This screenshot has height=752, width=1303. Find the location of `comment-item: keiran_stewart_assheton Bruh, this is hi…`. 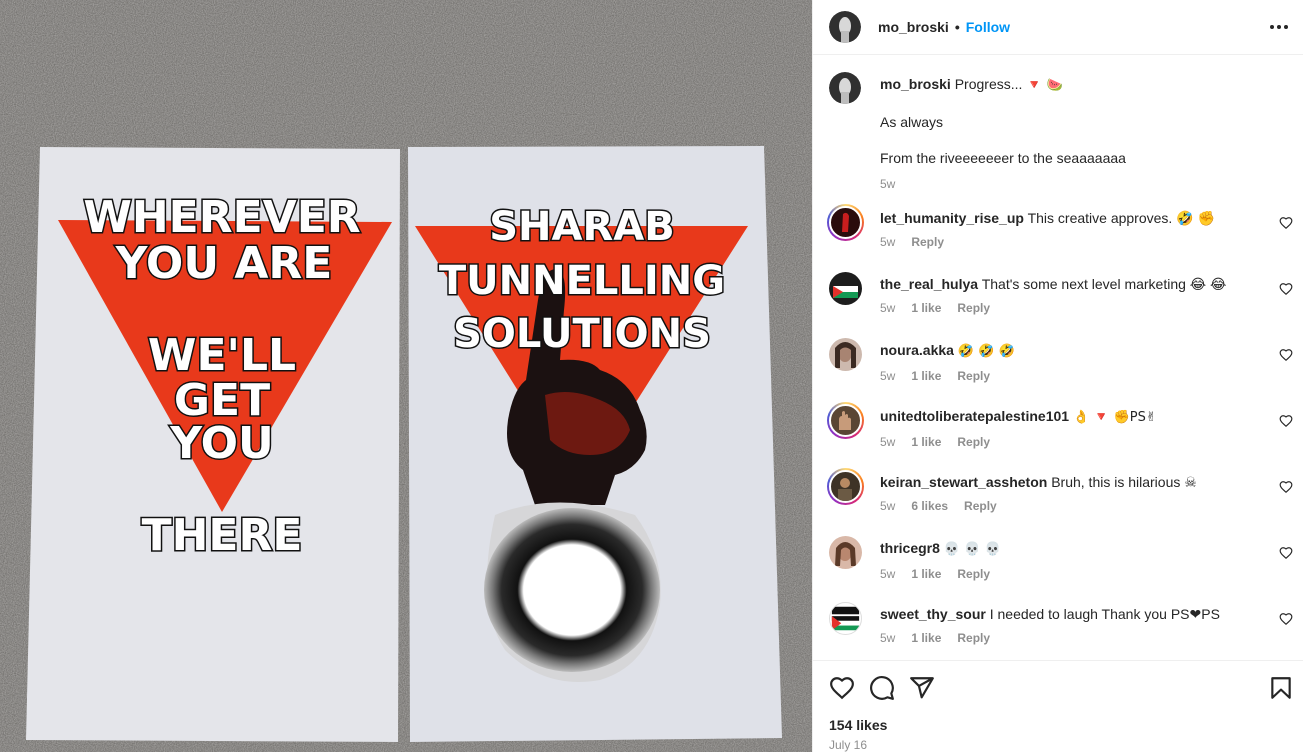

comment-item: keiran_stewart_assheton Bruh, this is hi… is located at coordinates (1063, 497).